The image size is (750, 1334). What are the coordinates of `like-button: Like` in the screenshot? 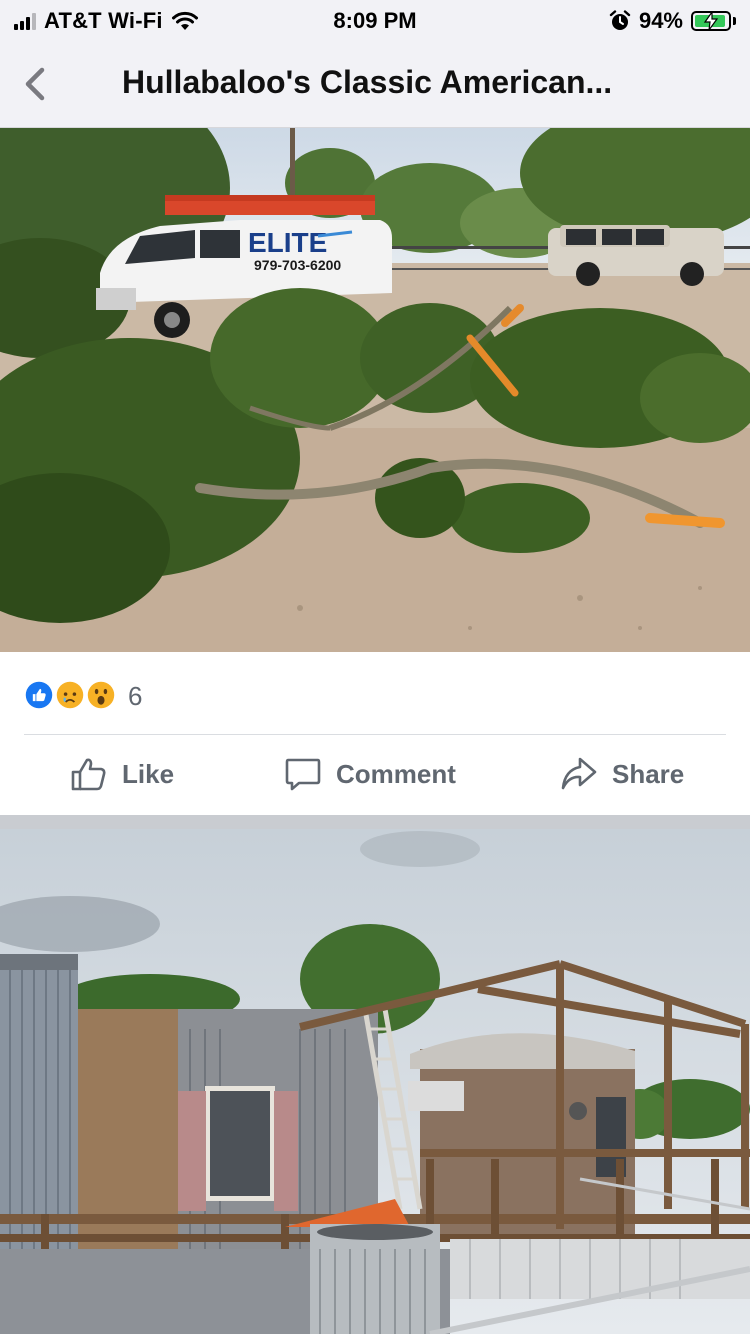 It's located at (122, 774).